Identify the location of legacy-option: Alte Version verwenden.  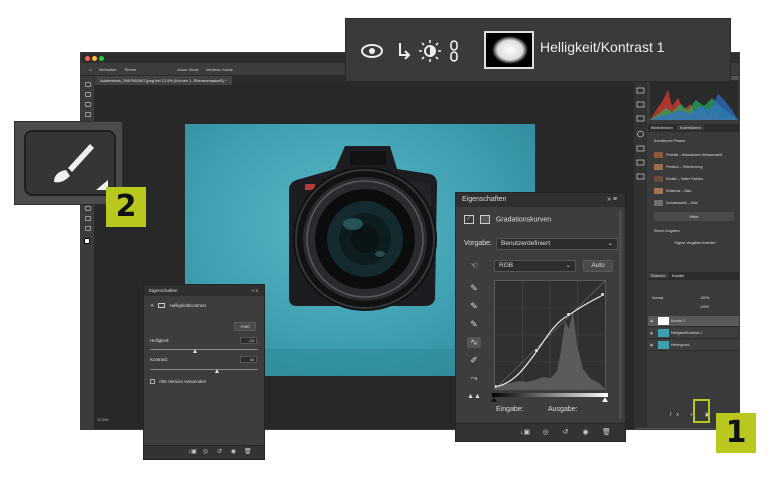
(178, 382).